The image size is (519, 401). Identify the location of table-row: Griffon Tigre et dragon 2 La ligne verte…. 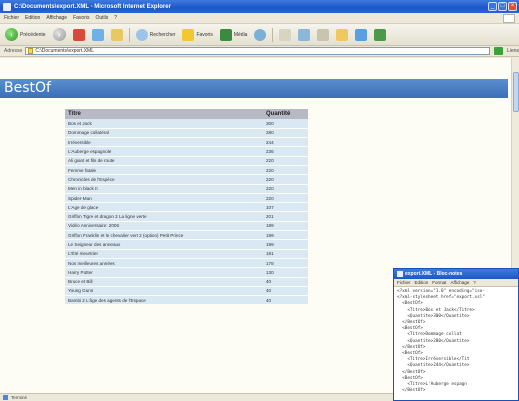
(186, 216).